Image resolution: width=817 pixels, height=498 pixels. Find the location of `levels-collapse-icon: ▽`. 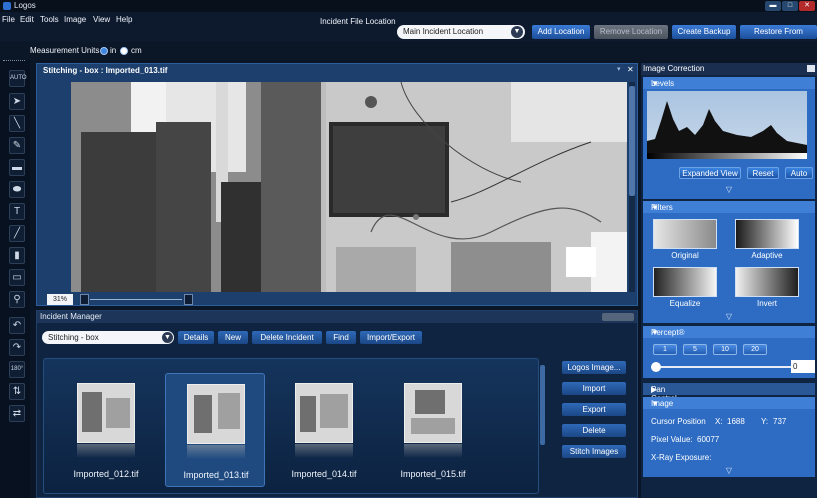

levels-collapse-icon: ▽ is located at coordinates (729, 190).